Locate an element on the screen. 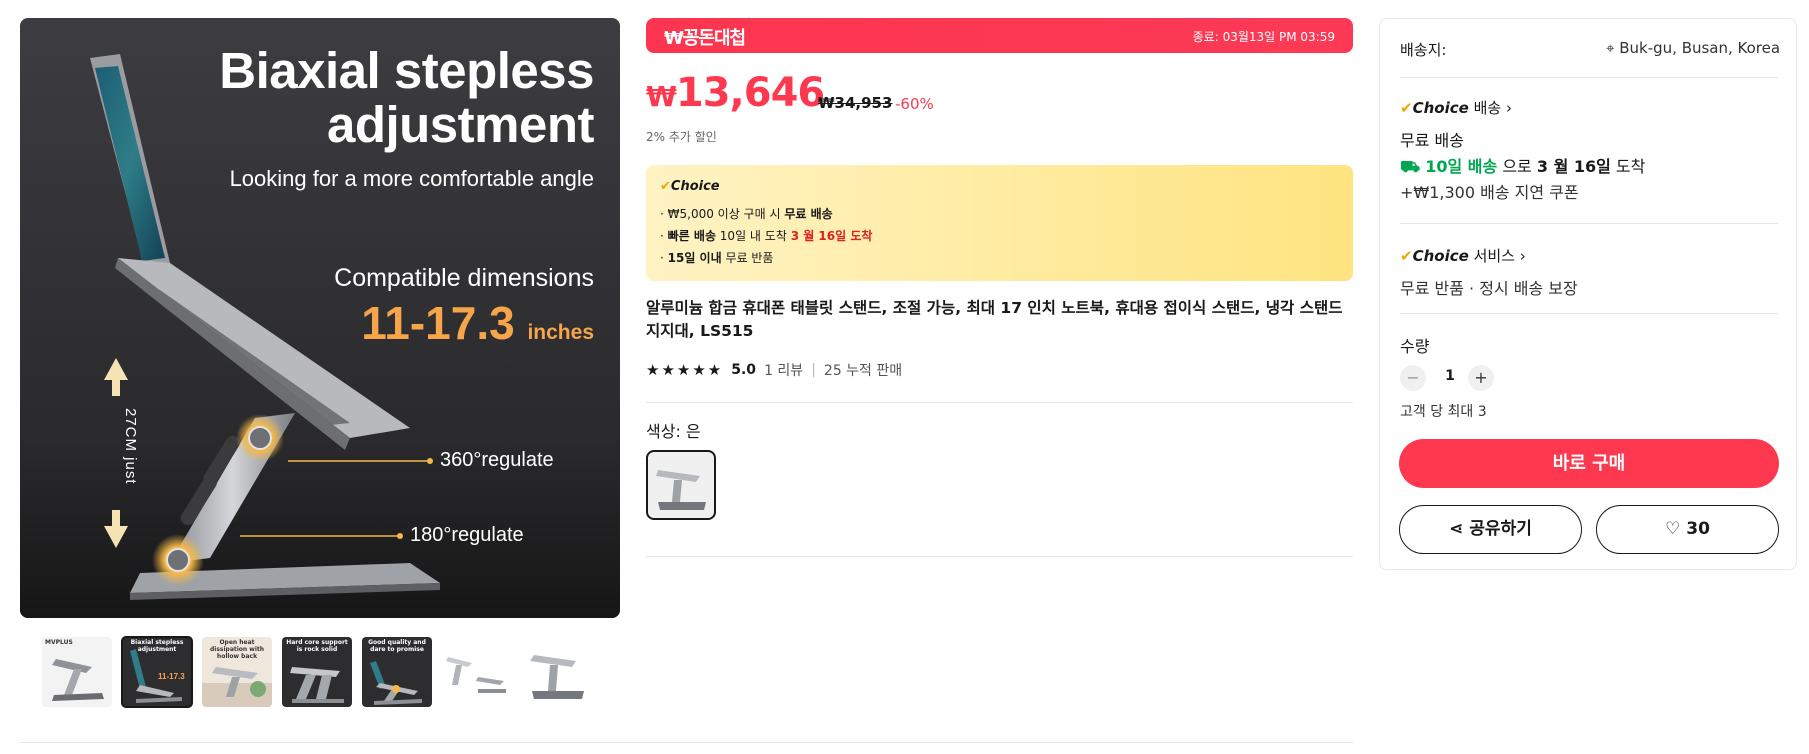 This screenshot has width=1809, height=754. hero-size-unit: inches is located at coordinates (560, 332).